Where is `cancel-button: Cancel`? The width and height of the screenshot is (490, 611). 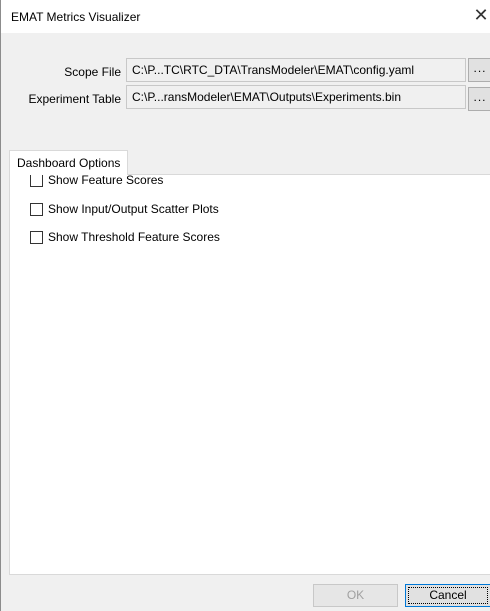 cancel-button: Cancel is located at coordinates (447, 595).